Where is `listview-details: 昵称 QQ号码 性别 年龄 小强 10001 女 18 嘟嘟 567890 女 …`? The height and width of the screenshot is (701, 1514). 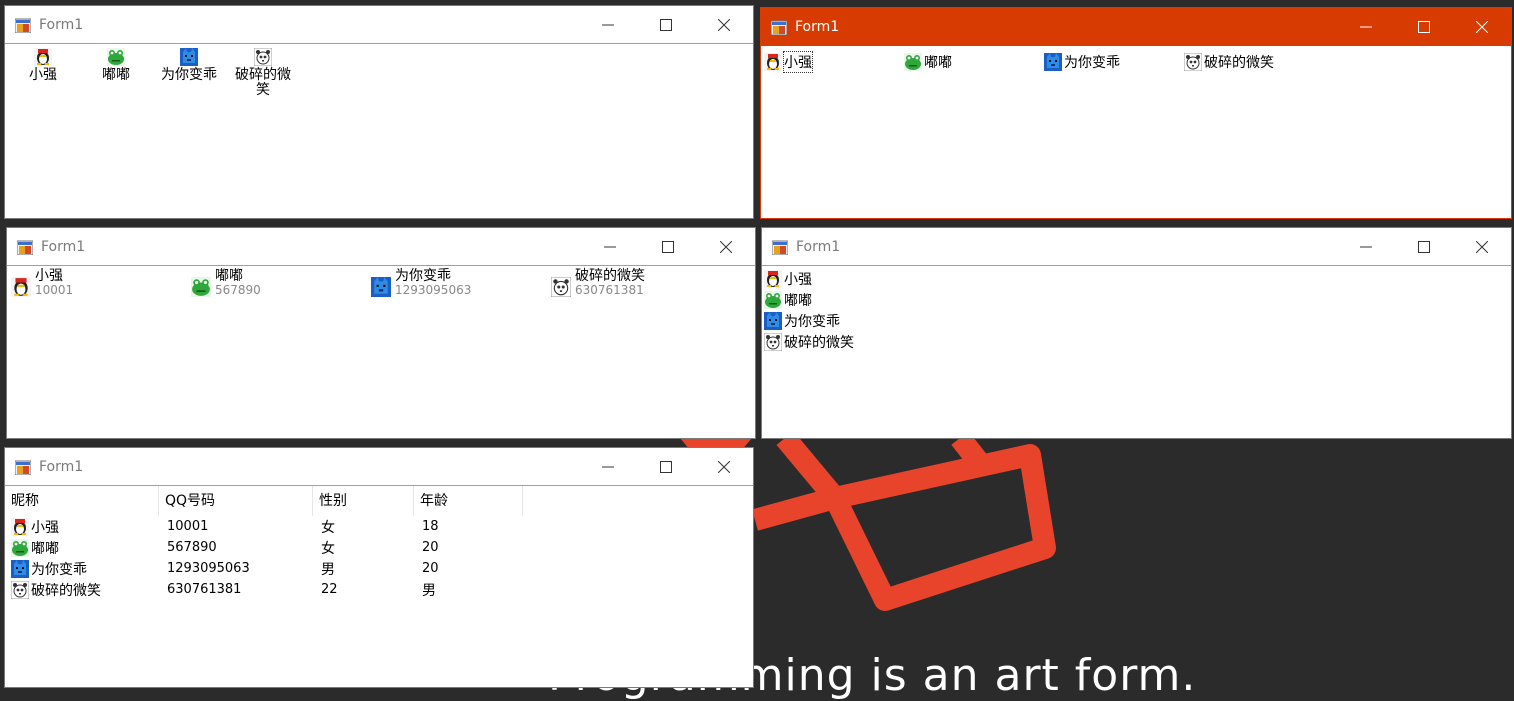 listview-details: 昵称 QQ号码 性别 年龄 小强 10001 女 18 嘟嘟 567890 女 … is located at coordinates (379, 586).